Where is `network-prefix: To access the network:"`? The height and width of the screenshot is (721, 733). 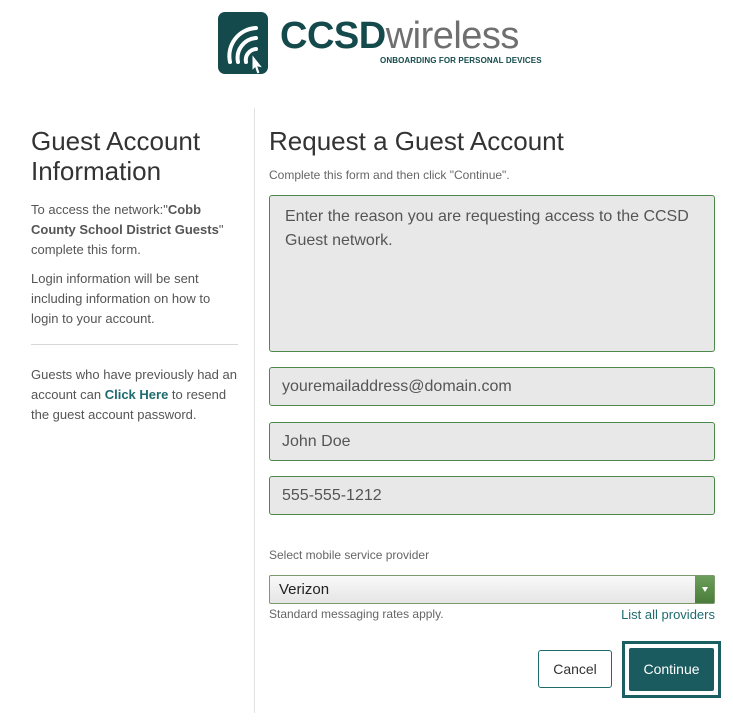
network-prefix: To access the network:" is located at coordinates (99, 209).